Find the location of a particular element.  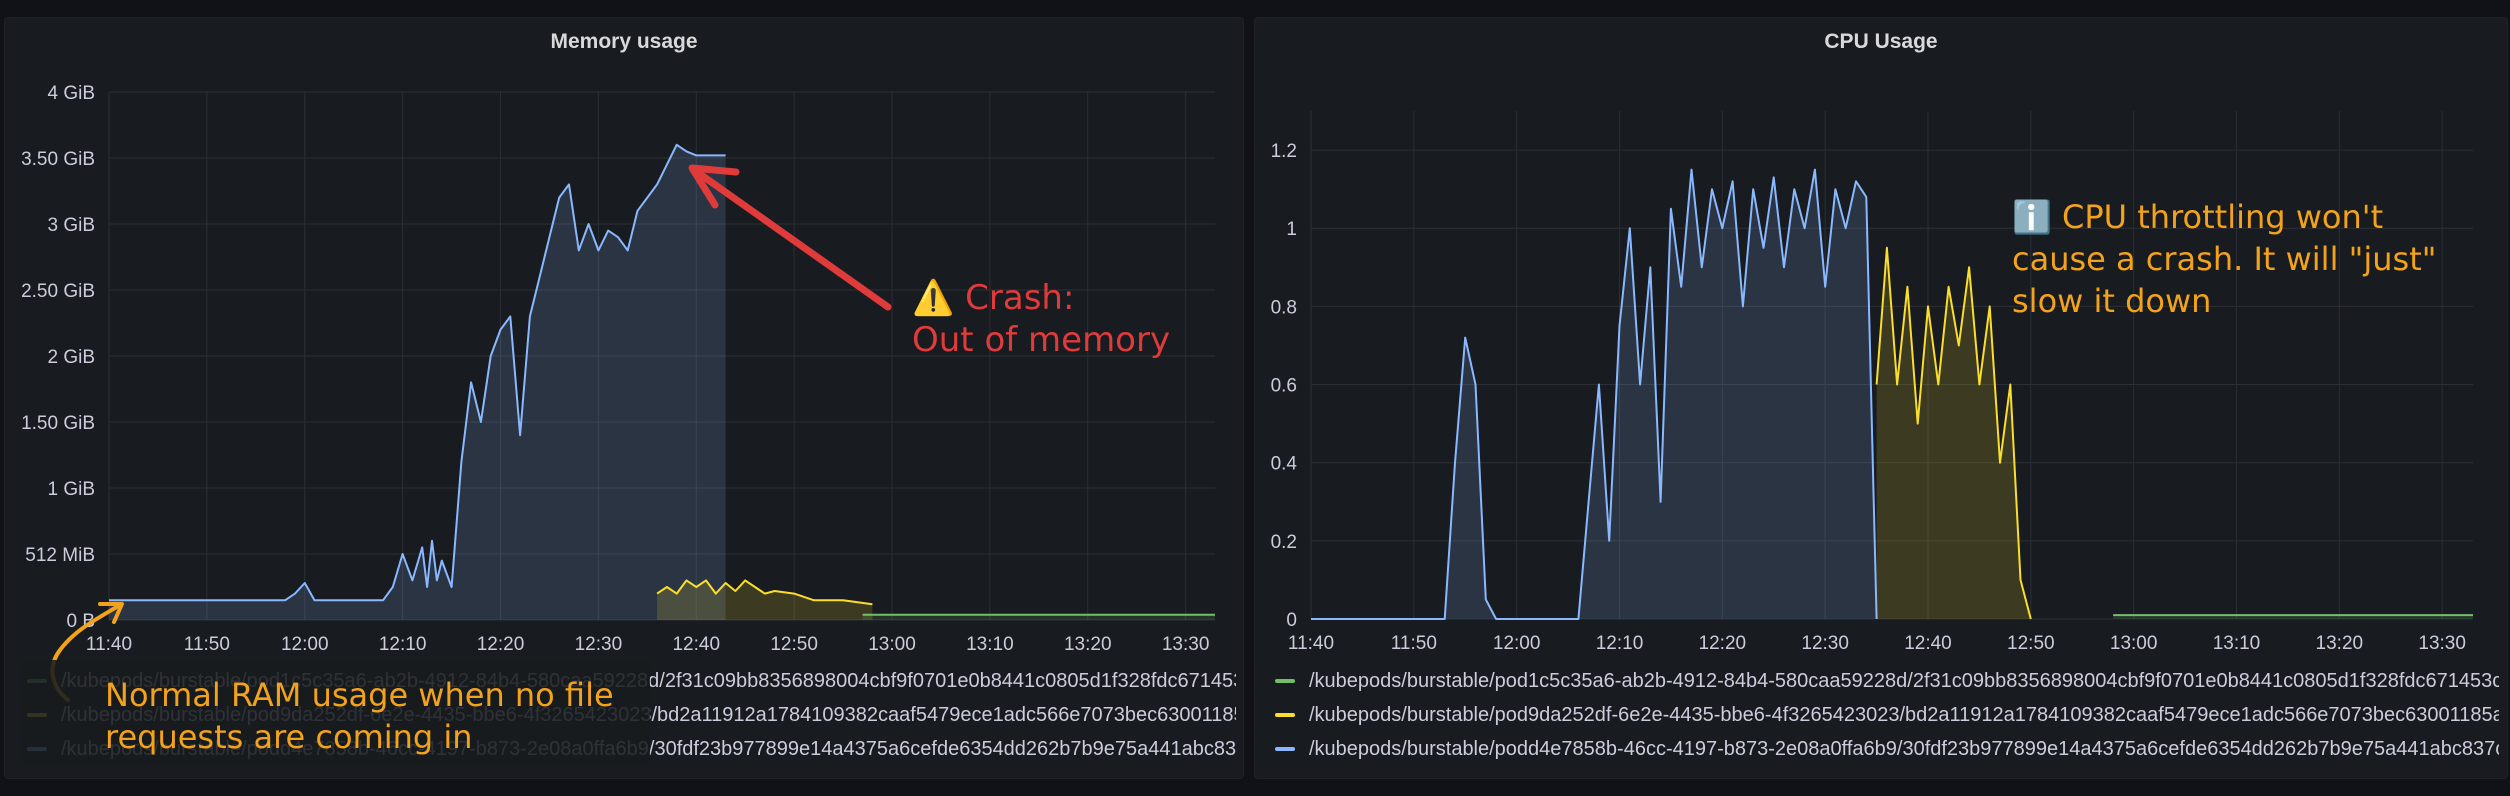

memory-y-tick-label: 2.50 GiB is located at coordinates (58, 291).